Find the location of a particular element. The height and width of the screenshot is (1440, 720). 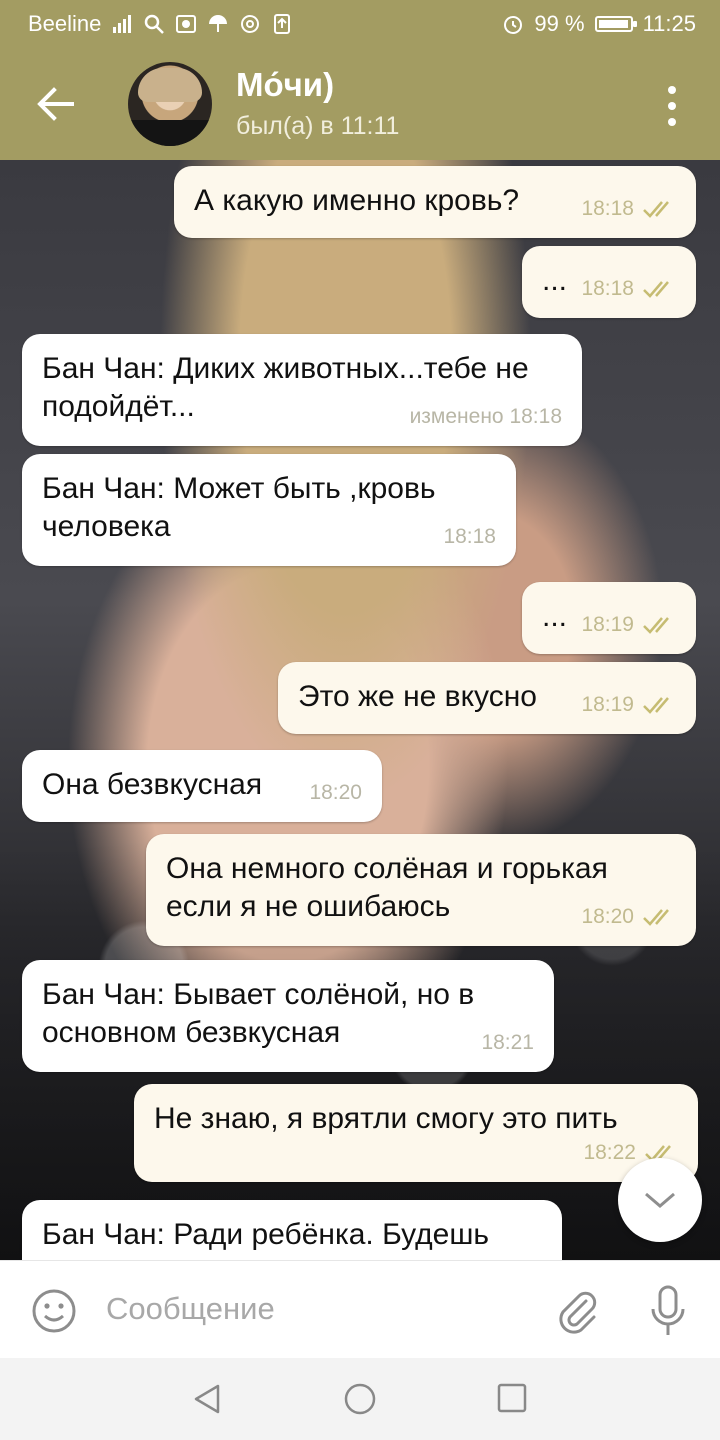

signal-icon is located at coordinates (122, 24).